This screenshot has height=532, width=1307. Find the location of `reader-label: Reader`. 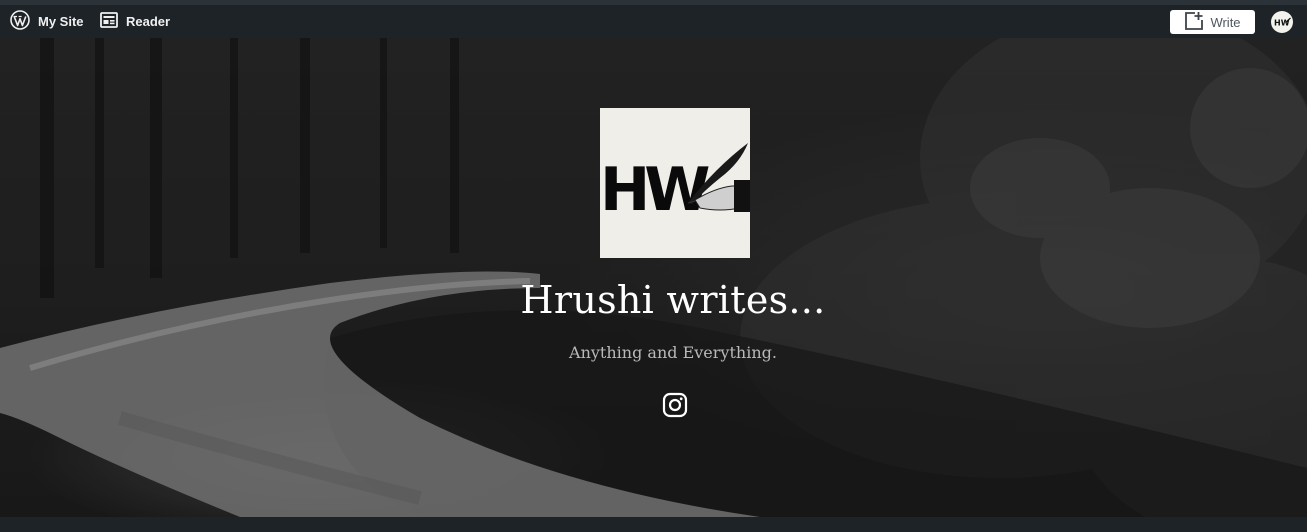

reader-label: Reader is located at coordinates (148, 21).